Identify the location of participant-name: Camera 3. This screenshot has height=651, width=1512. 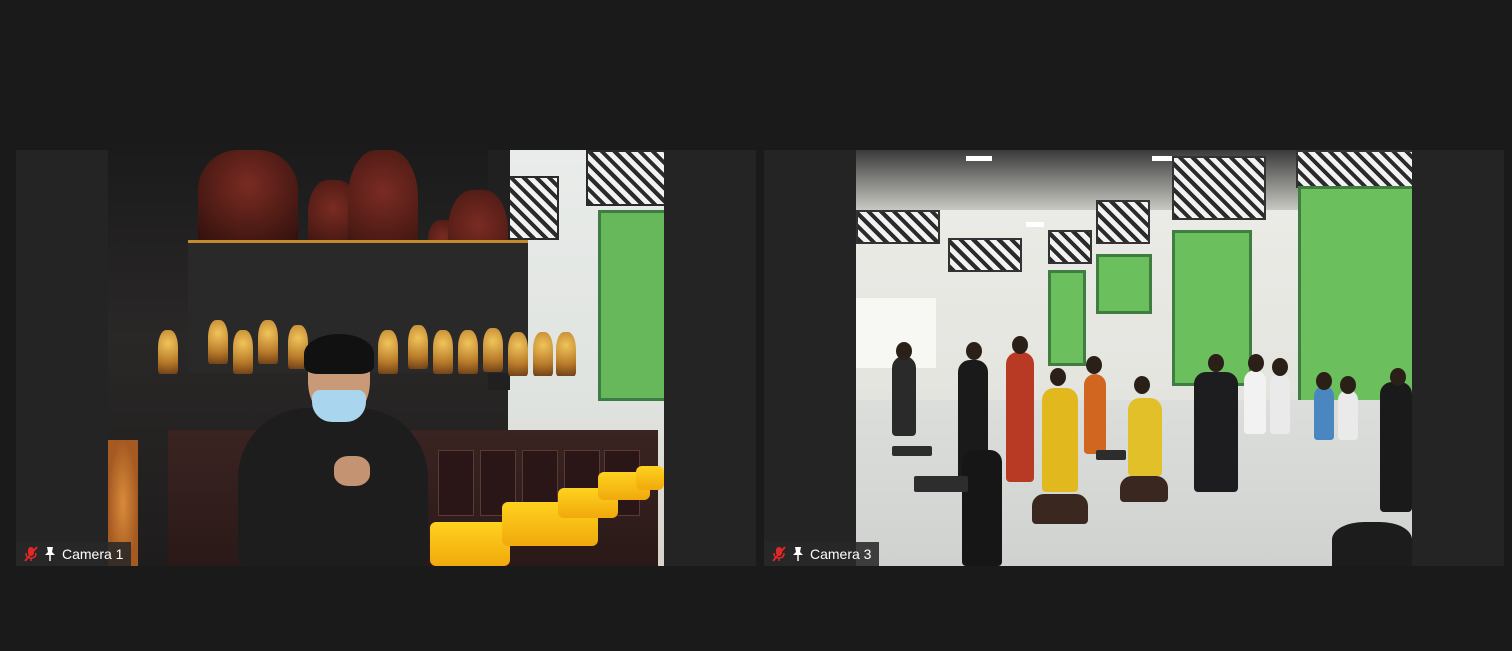
(841, 554).